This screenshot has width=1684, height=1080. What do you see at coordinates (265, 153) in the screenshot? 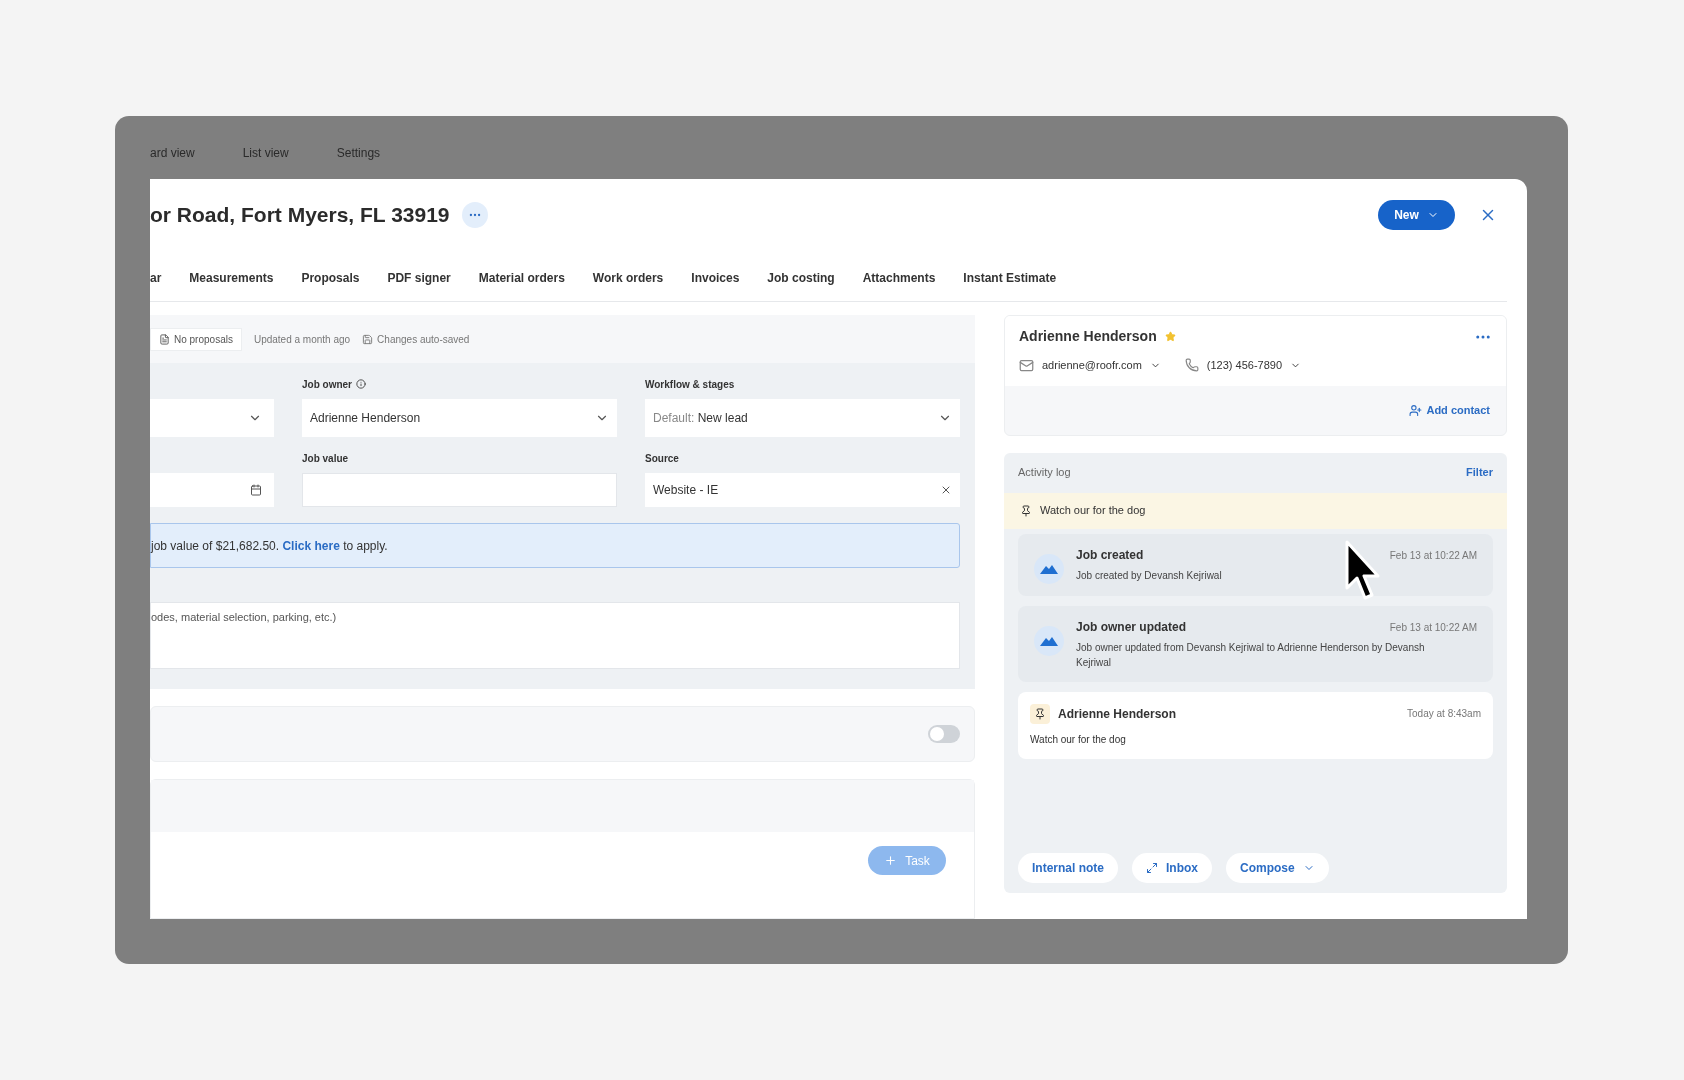
I see `background-tab-label: List view` at bounding box center [265, 153].